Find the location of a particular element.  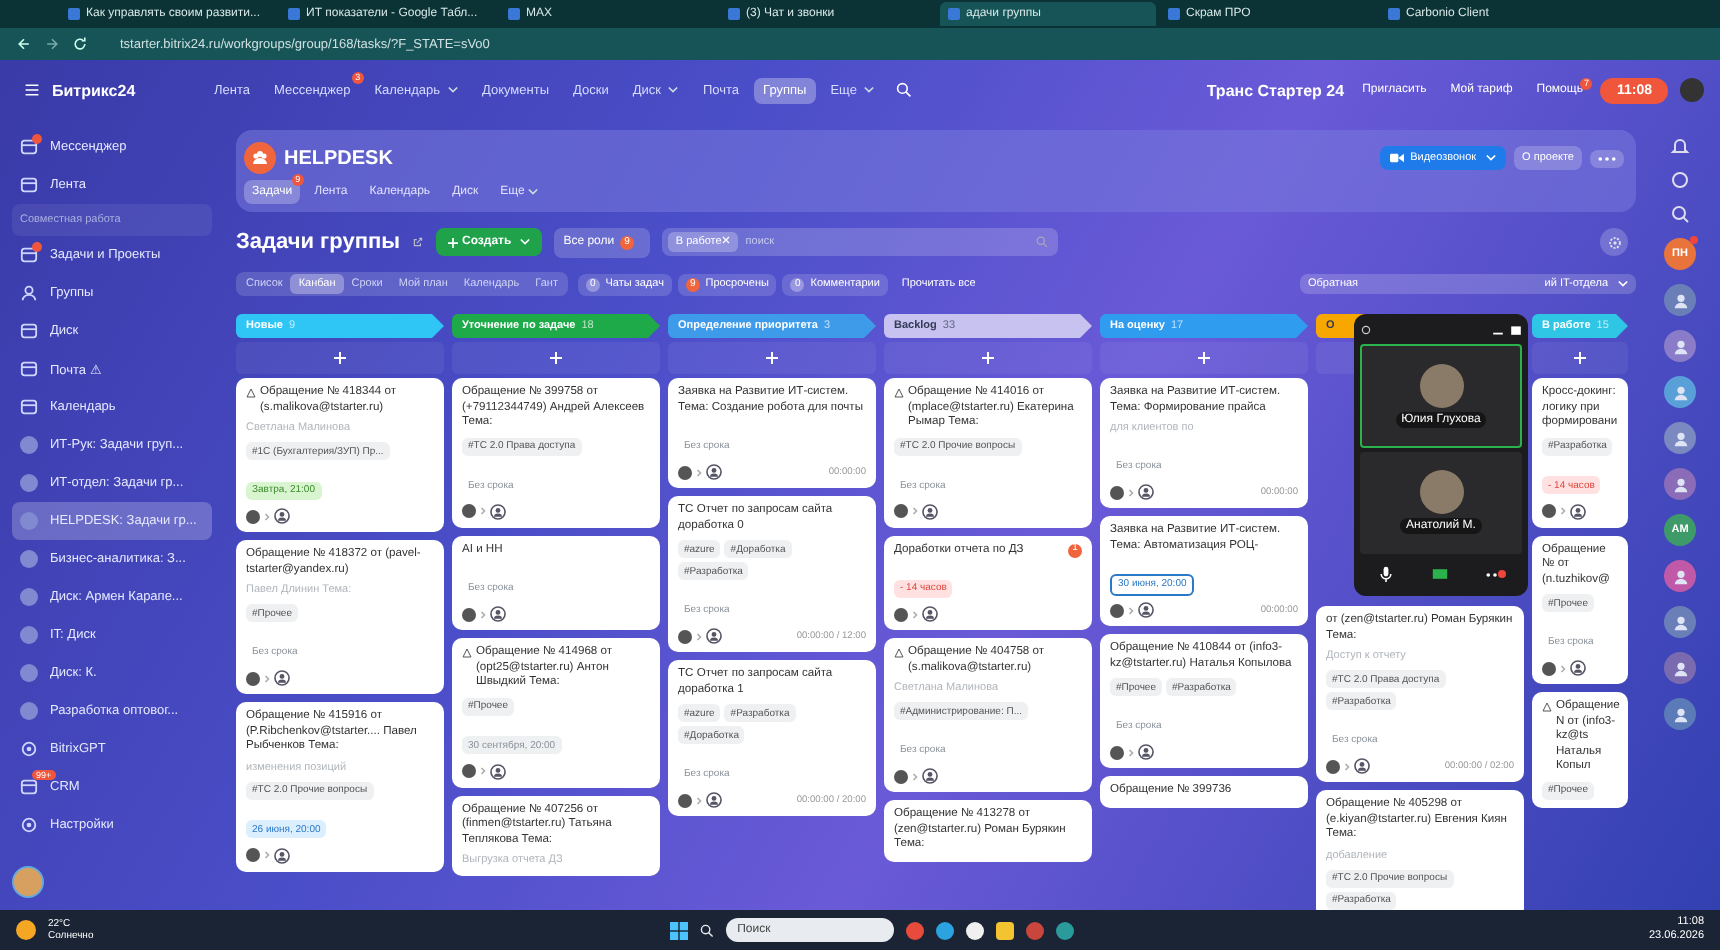

group-title: HELPDESK is located at coordinates (338, 158).